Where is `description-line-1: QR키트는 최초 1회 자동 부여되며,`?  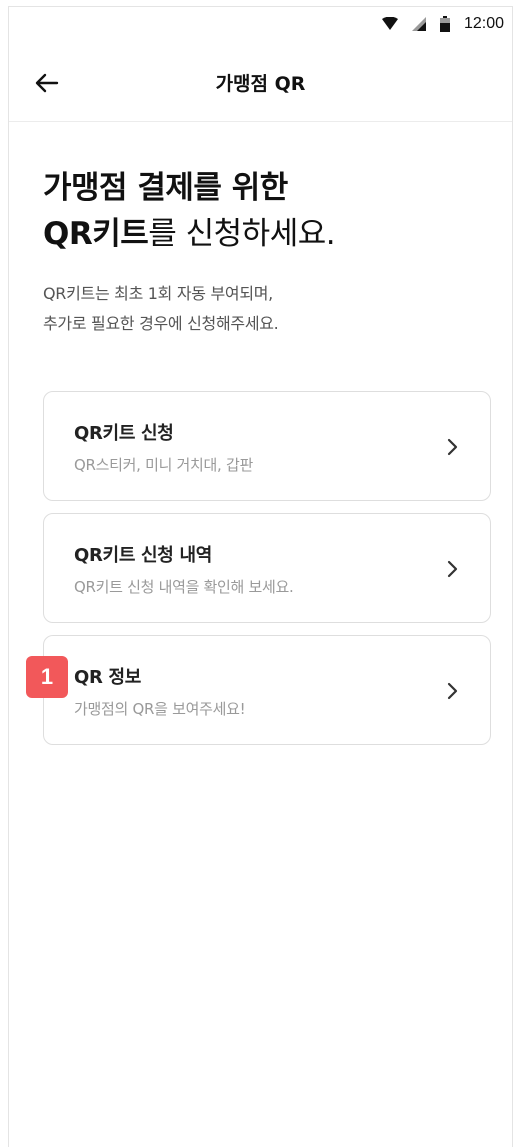 description-line-1: QR키트는 최초 1회 자동 부여되며, is located at coordinates (158, 293).